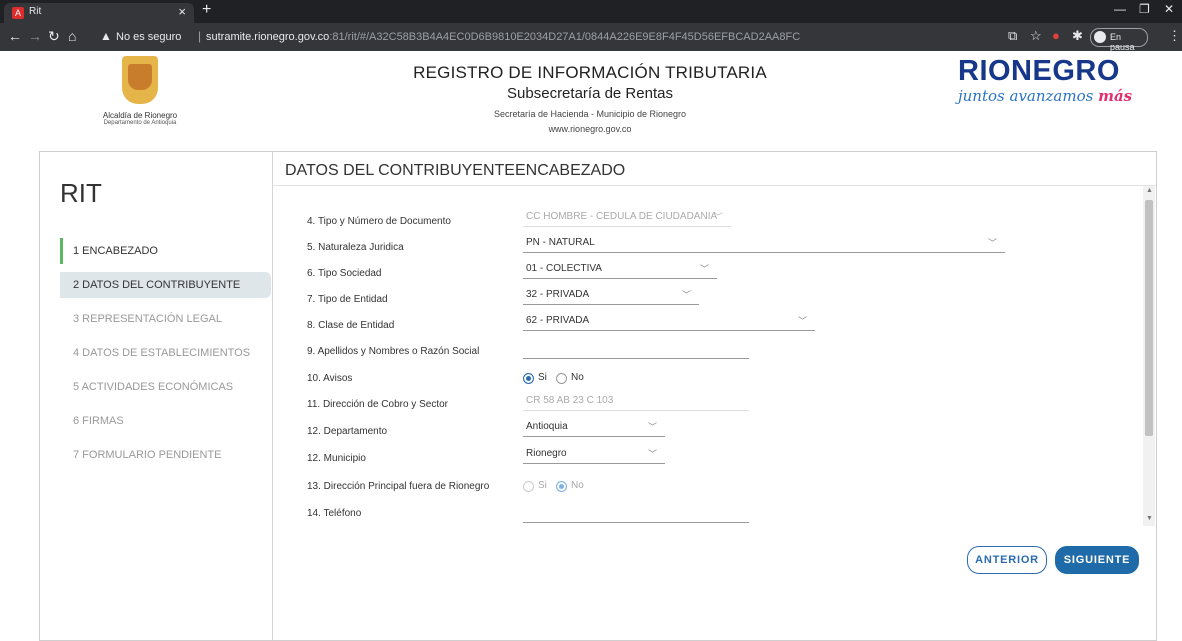 The height and width of the screenshot is (641, 1182). Describe the element at coordinates (546, 453) in the screenshot. I see `municipio-value: Rionegro` at that location.